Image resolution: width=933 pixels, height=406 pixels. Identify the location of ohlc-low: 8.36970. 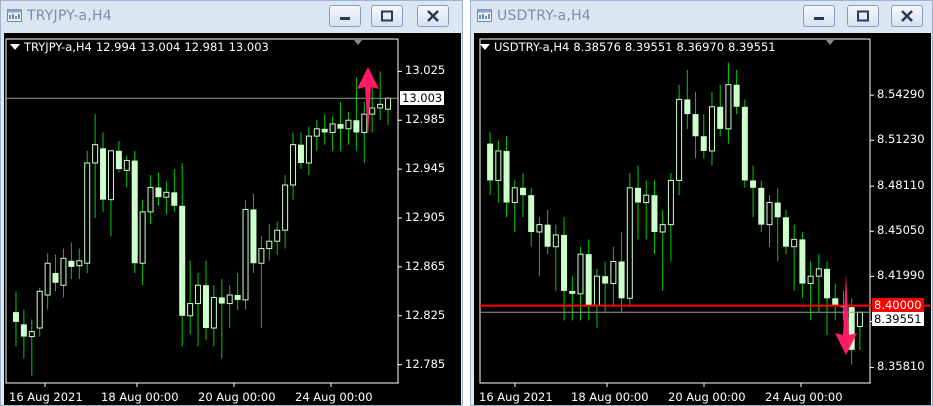
(700, 47).